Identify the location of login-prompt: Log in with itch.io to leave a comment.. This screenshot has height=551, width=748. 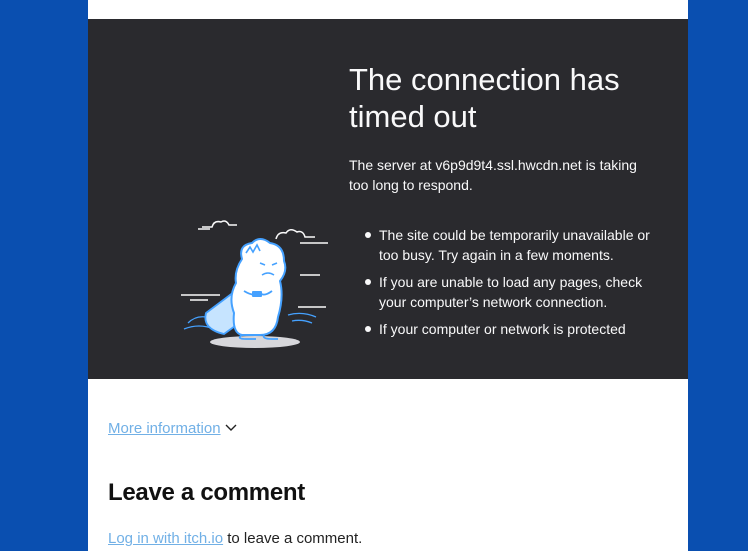
(235, 539).